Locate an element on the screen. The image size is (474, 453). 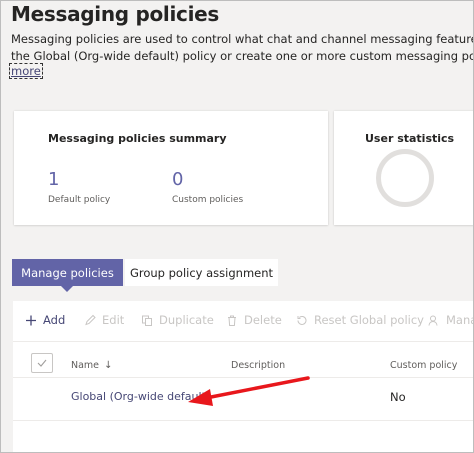
pencil-icon is located at coordinates (90, 319).